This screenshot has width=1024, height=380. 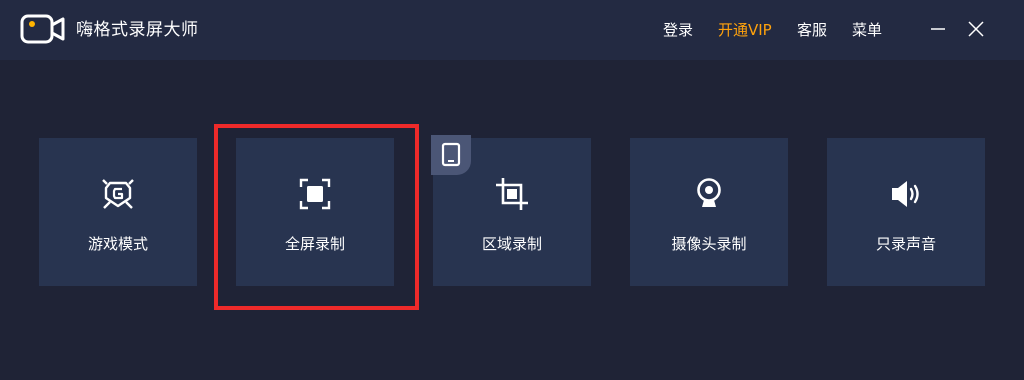 What do you see at coordinates (709, 244) in the screenshot?
I see `webcam-record-label: 摄像头录制` at bounding box center [709, 244].